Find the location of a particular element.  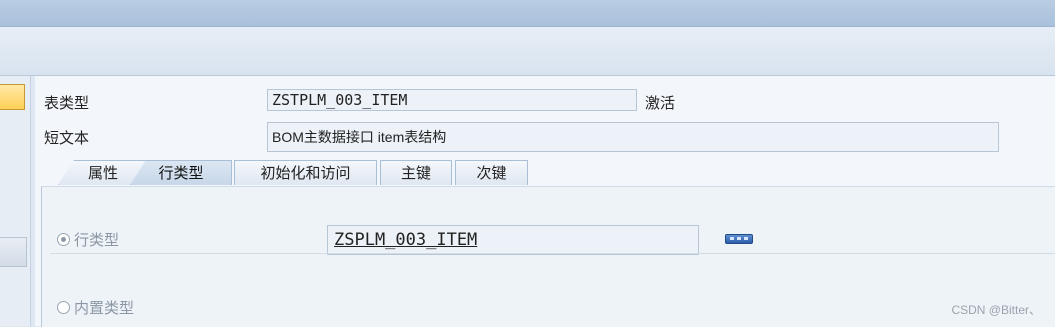

left-pane-button is located at coordinates (13, 252).